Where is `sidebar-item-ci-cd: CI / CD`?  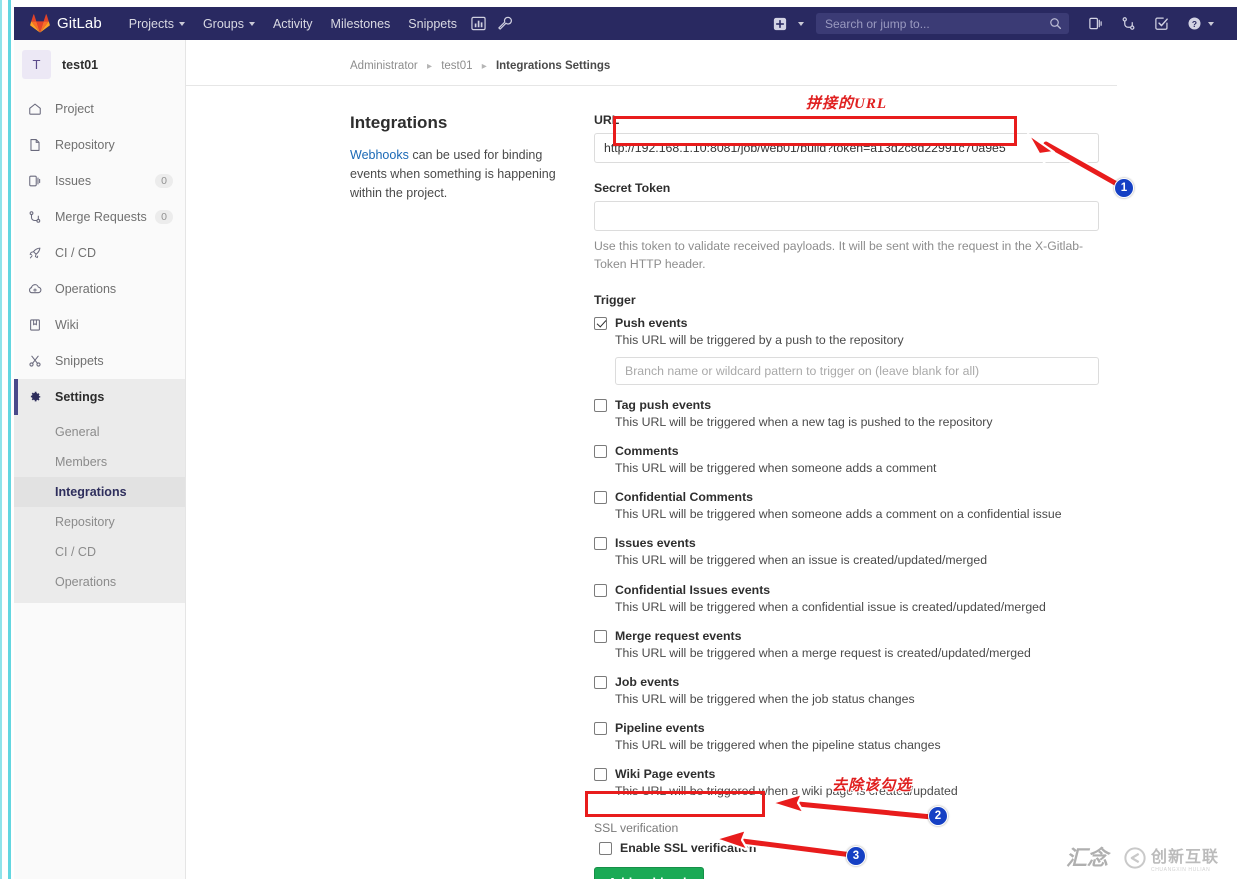 sidebar-item-ci-cd: CI / CD is located at coordinates (99, 253).